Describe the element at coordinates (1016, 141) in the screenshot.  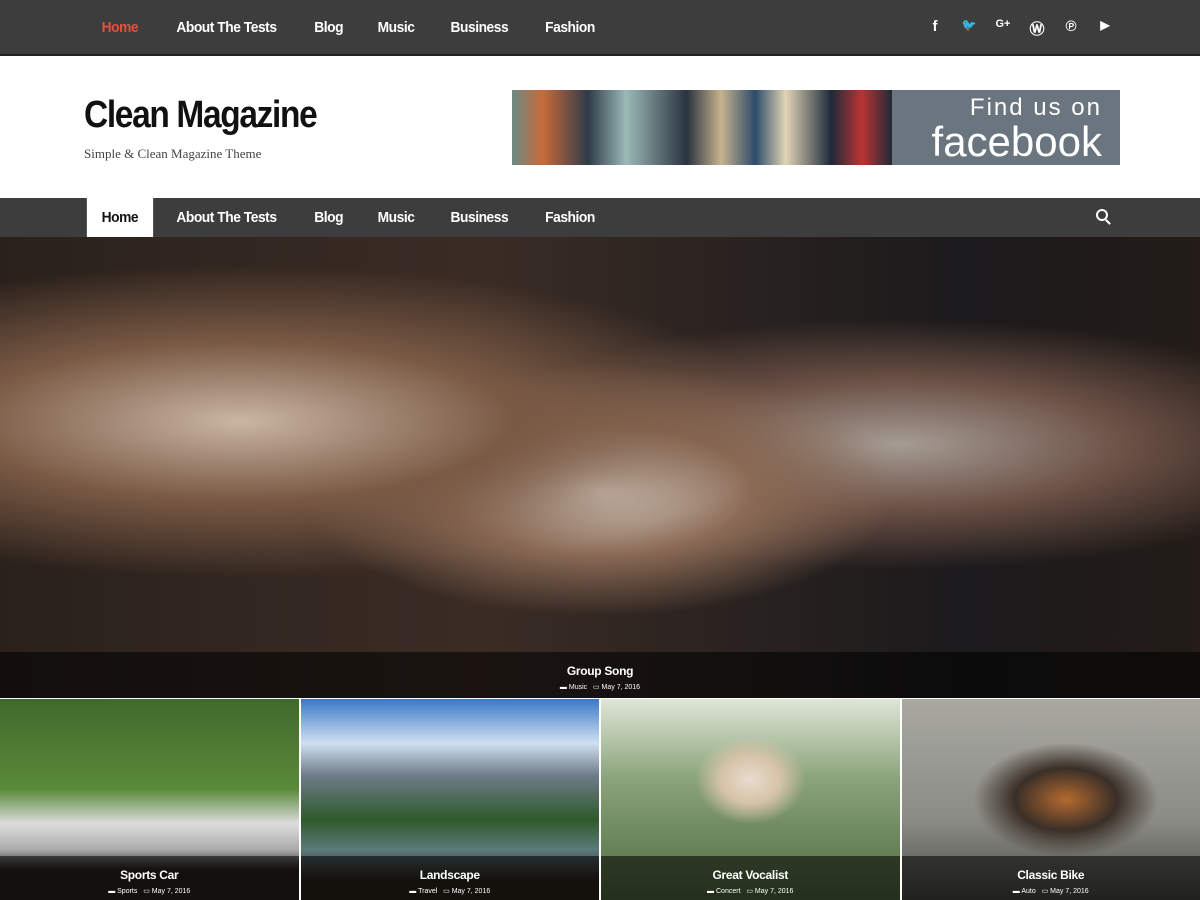
I see `banner-line2: facebook` at that location.